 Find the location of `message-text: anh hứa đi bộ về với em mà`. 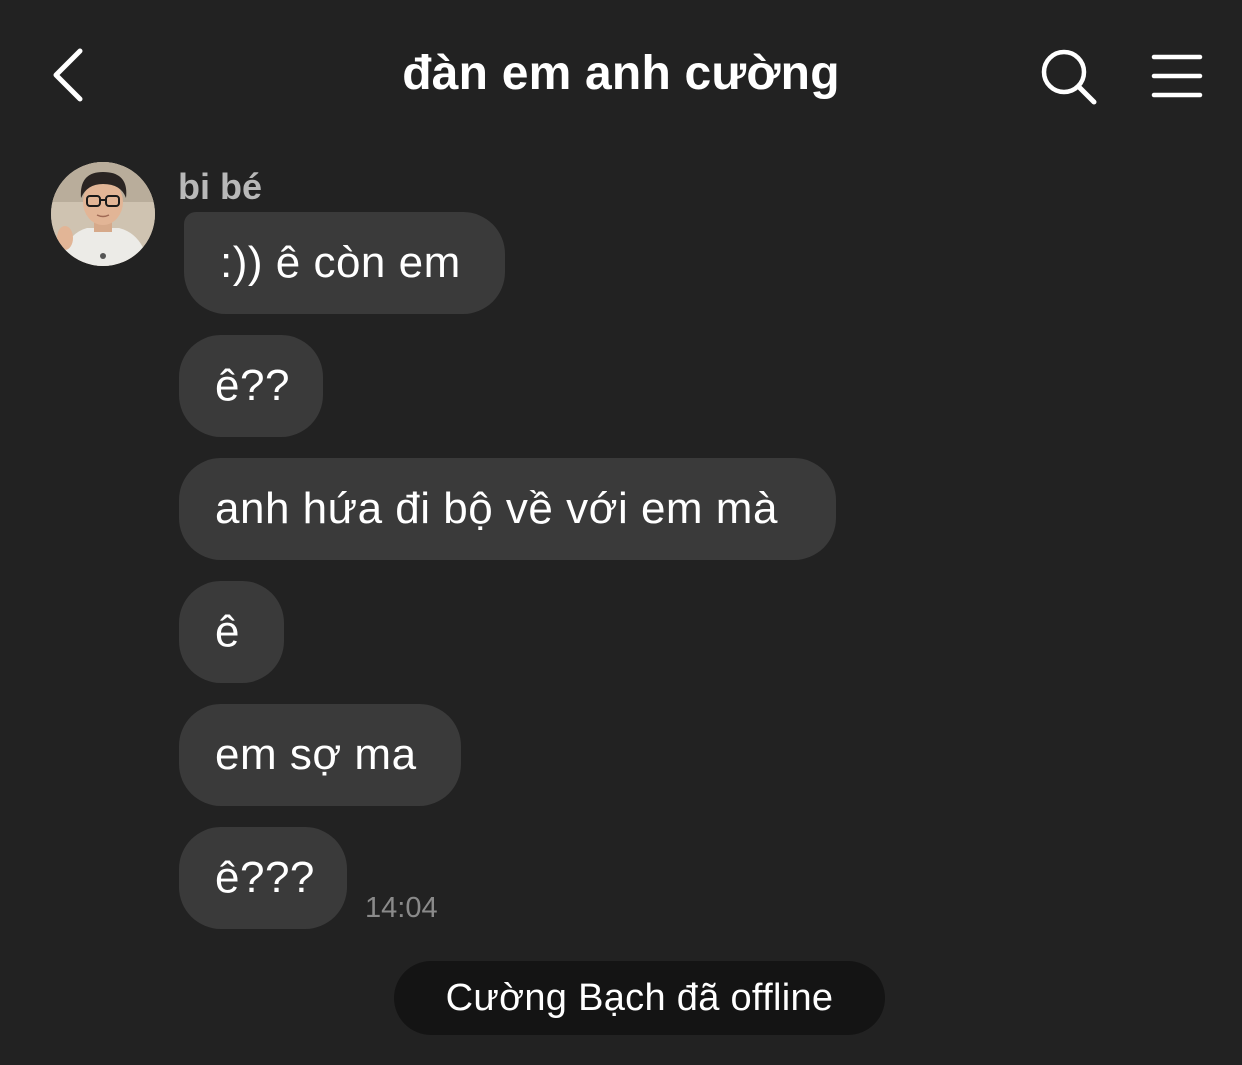

message-text: anh hứa đi bộ về với em mà is located at coordinates (496, 508).